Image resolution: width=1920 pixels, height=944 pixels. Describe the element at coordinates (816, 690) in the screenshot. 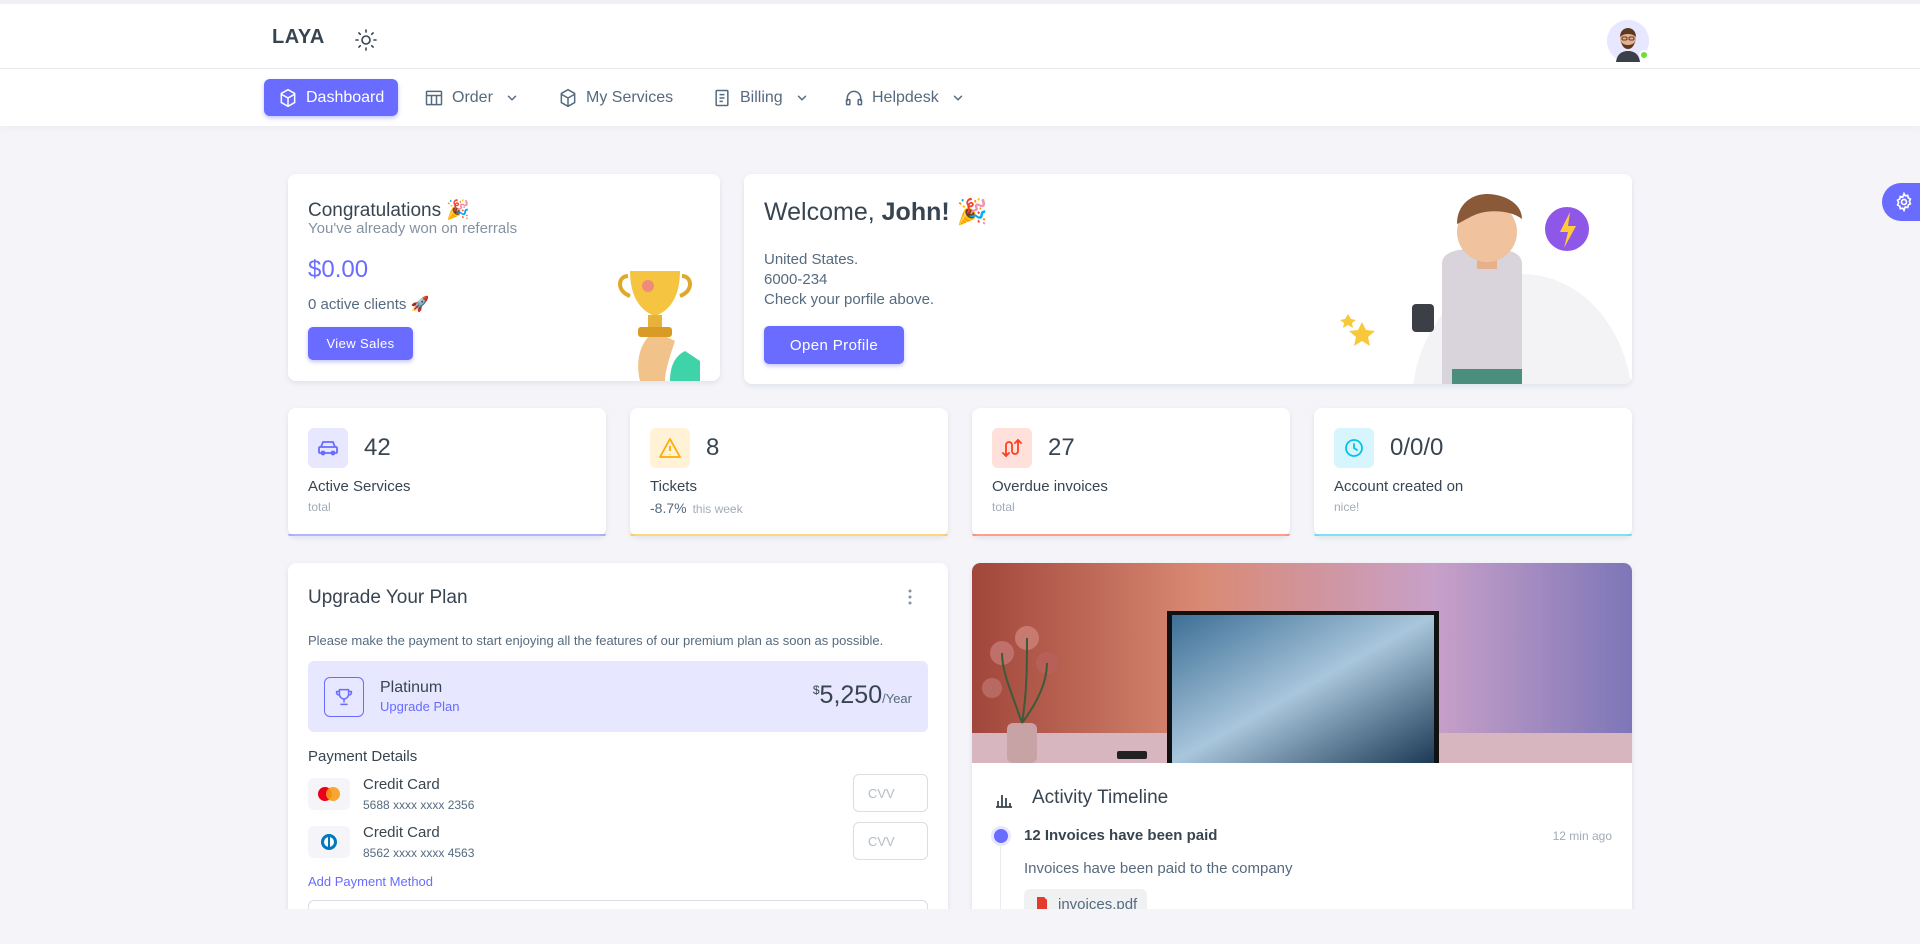

I see `price-currency: $` at that location.